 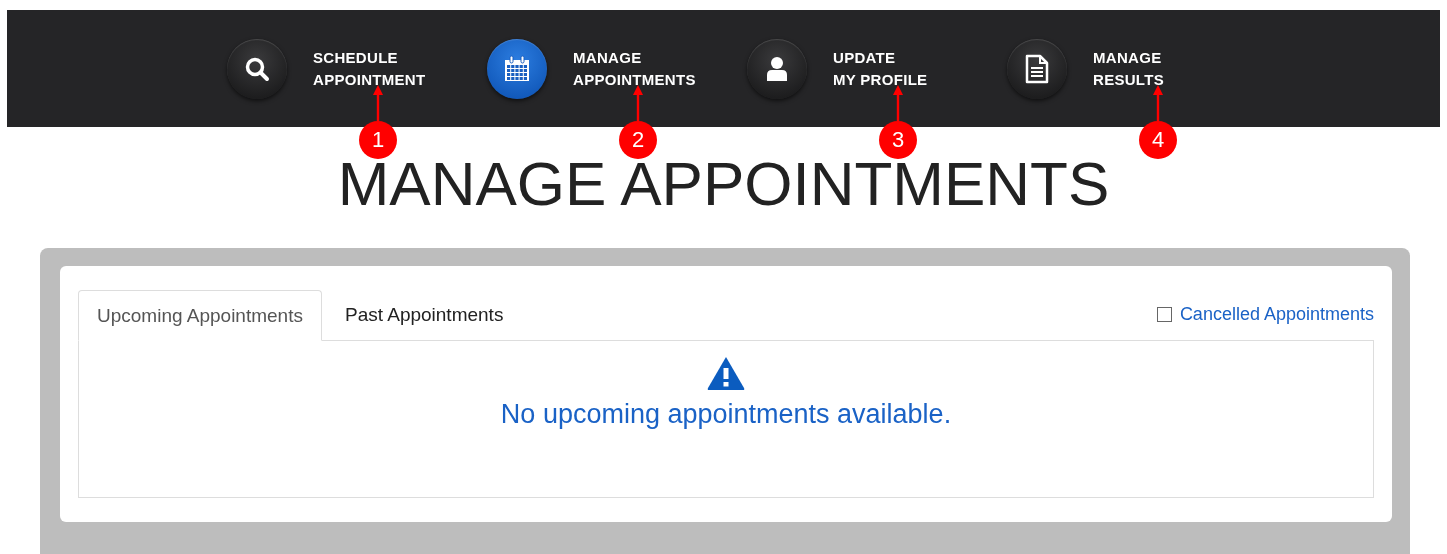 I want to click on tab: Upcoming Appointments, so click(x=200, y=315).